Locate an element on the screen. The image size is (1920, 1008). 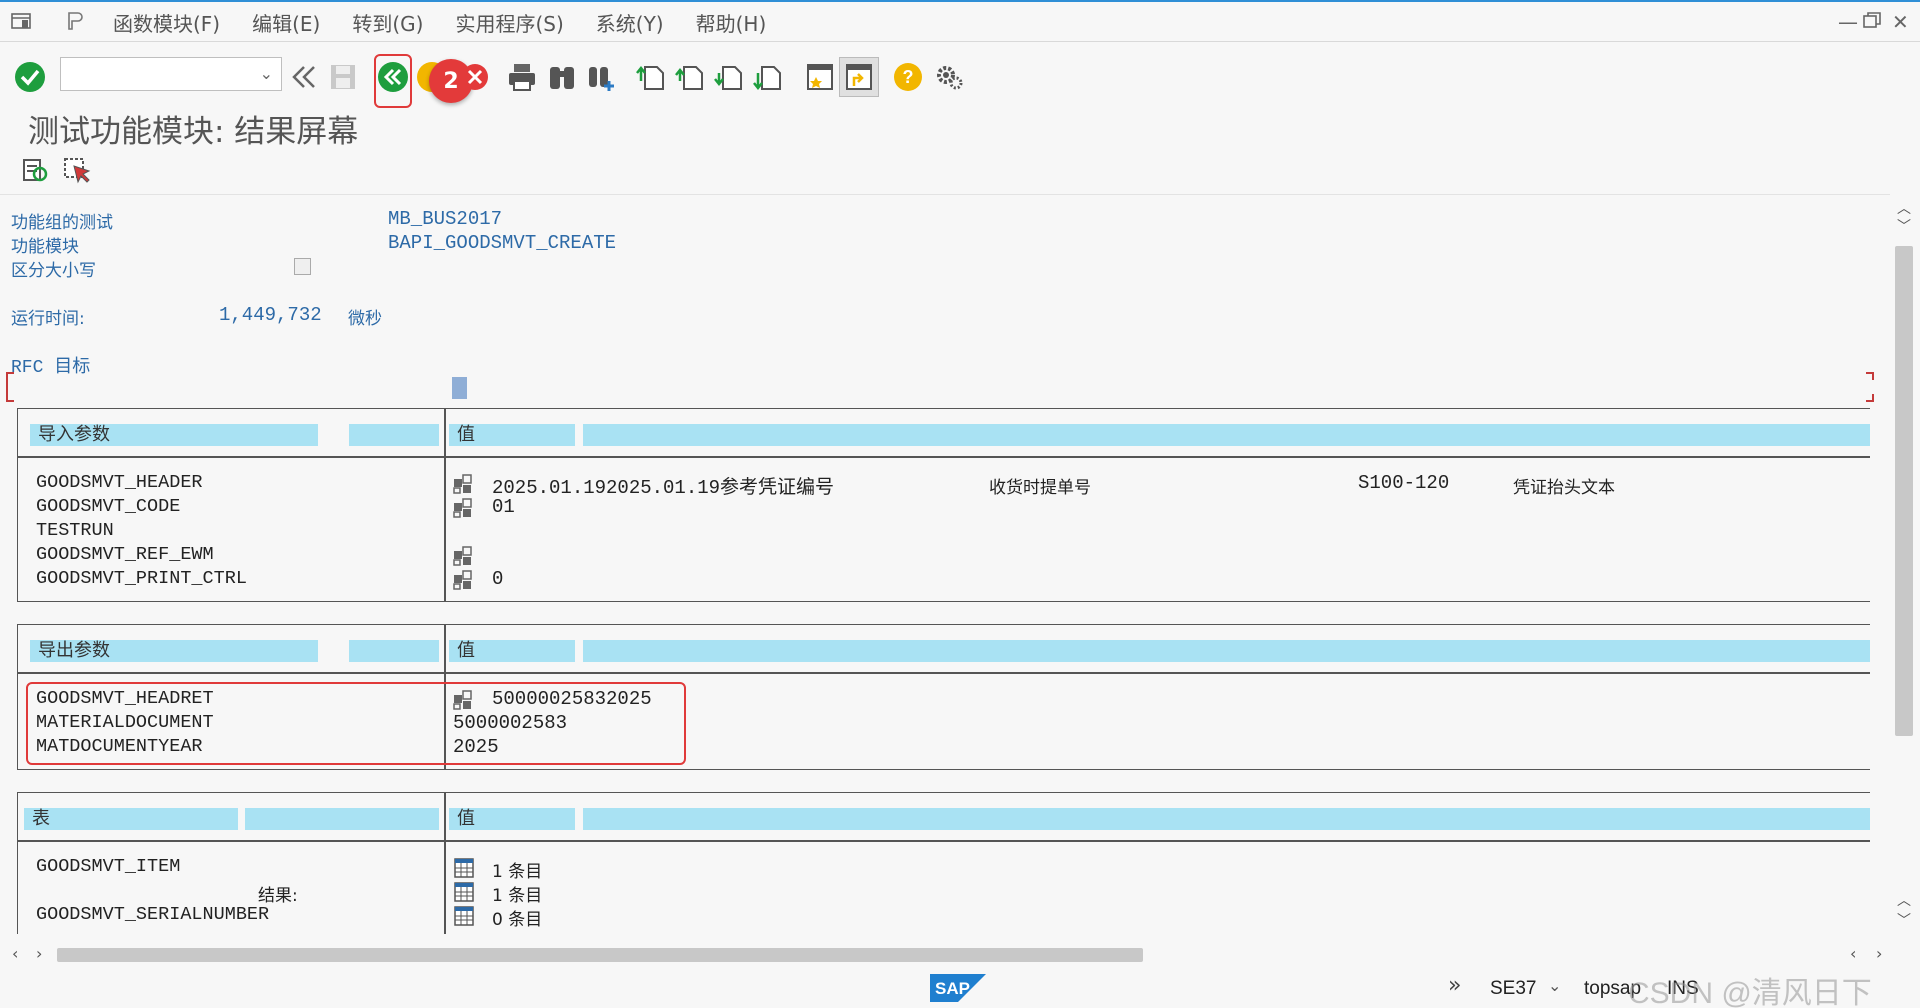
tables-header-type is located at coordinates (342, 819).